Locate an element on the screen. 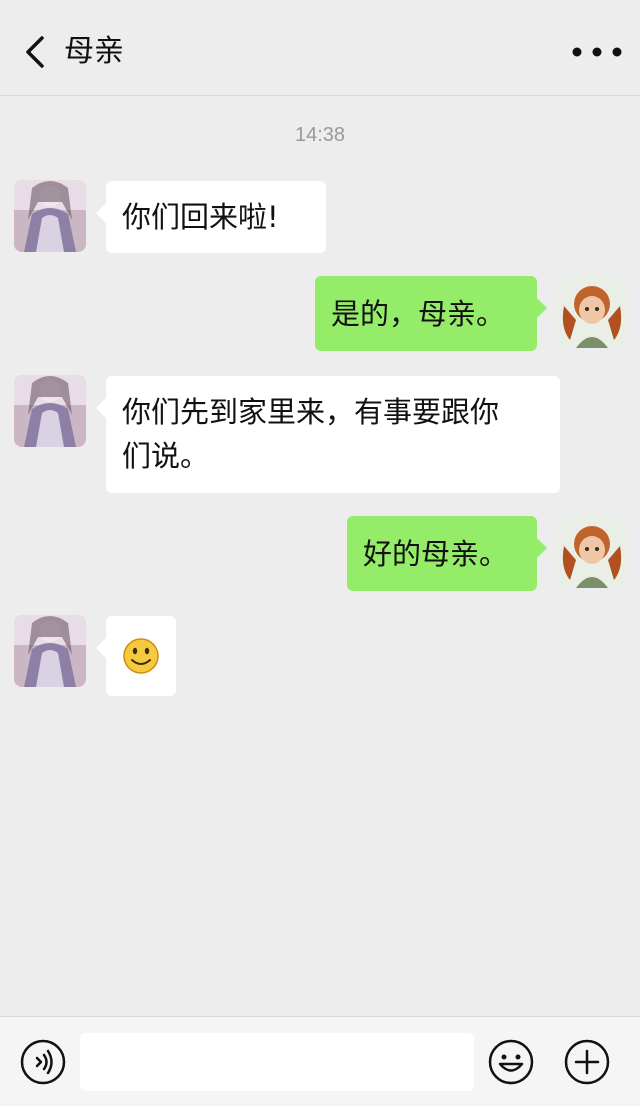 The width and height of the screenshot is (640, 1106). message-text: 好的母亲。 is located at coordinates (436, 554).